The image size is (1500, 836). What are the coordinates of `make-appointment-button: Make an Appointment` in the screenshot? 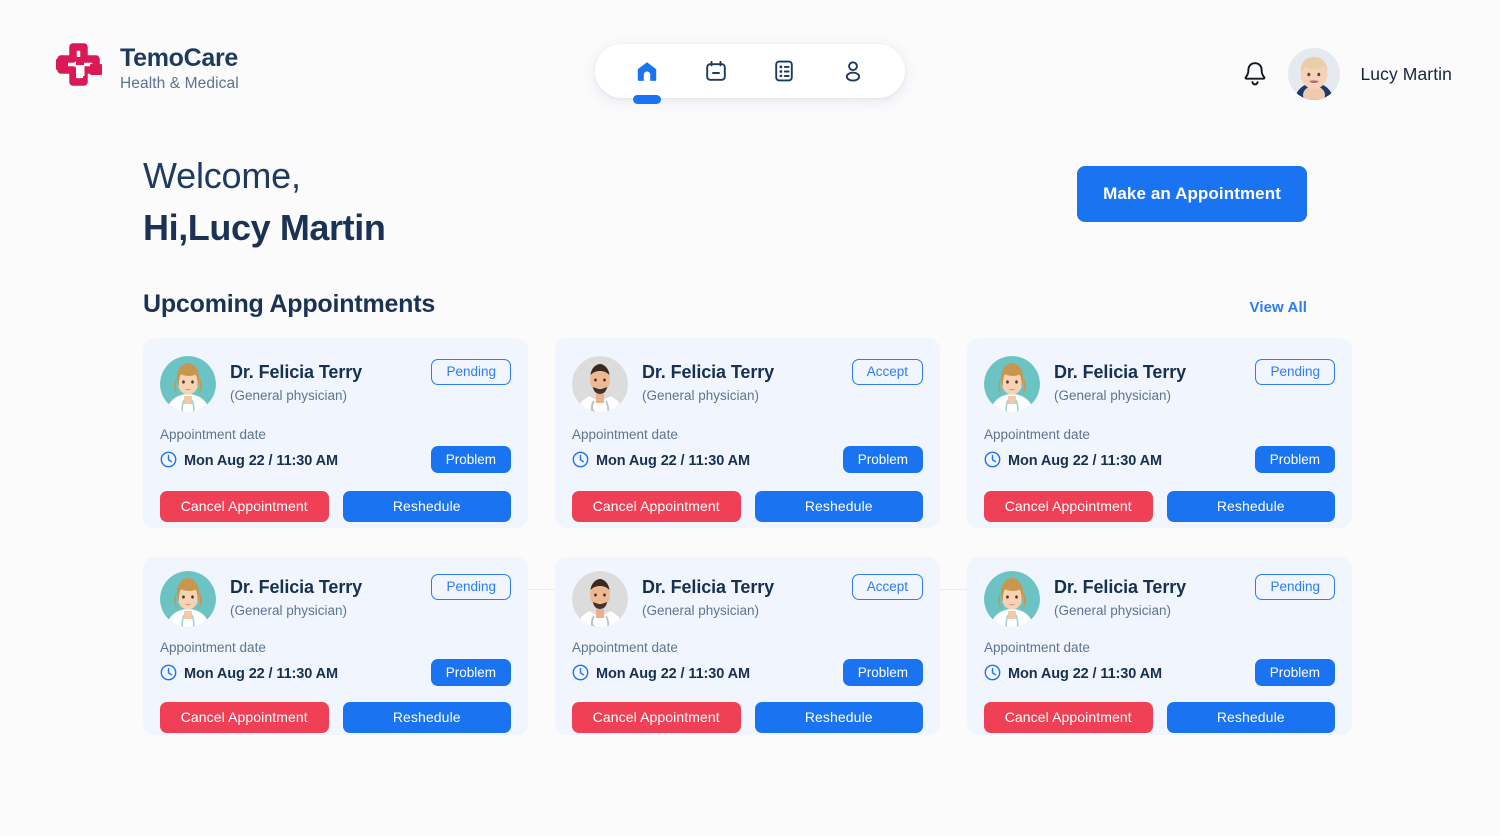 It's located at (1192, 194).